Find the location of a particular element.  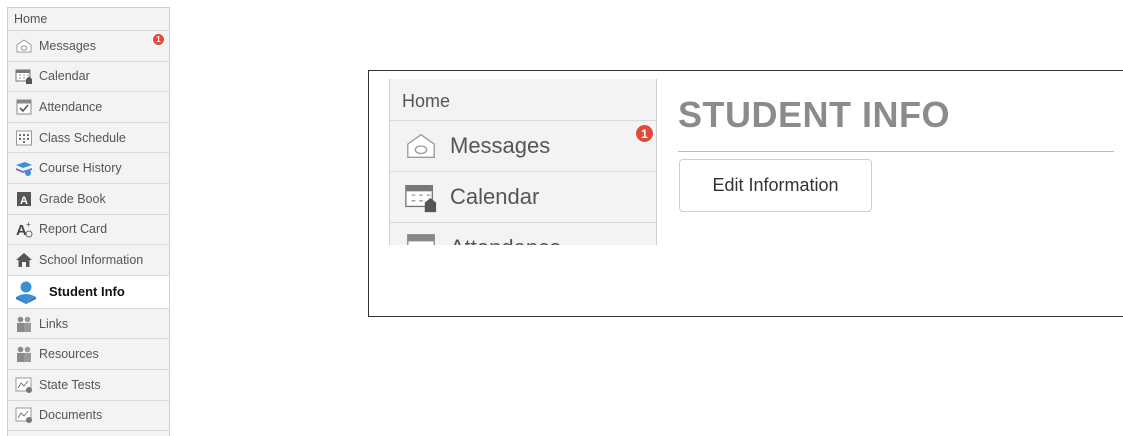

sidebar-item-label: State Tests is located at coordinates (70, 384).